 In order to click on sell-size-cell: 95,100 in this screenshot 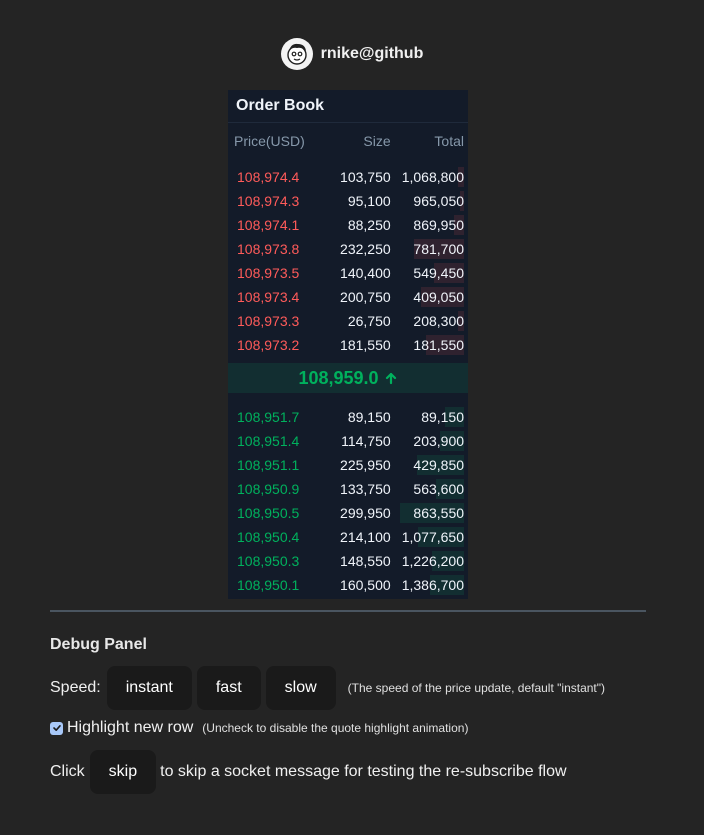, I will do `click(369, 201)`.